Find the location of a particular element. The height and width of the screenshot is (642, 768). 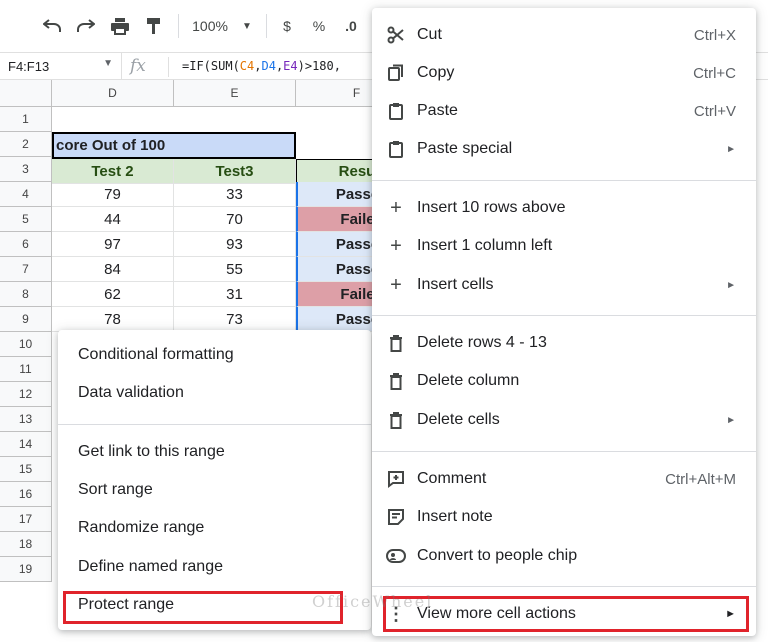

menu-item-label: Paste special is located at coordinates (465, 148).